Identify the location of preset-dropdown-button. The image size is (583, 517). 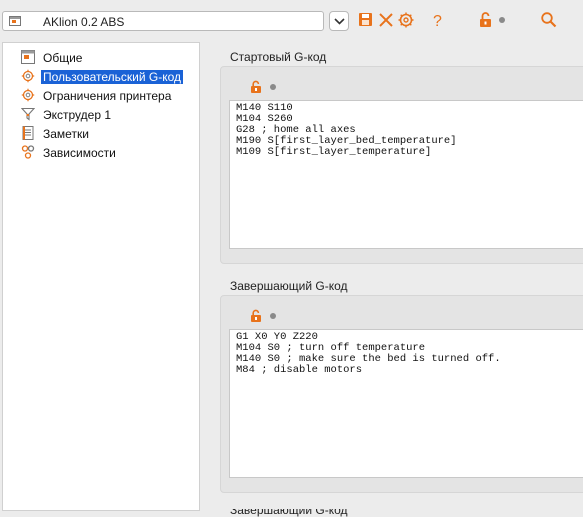
(339, 21).